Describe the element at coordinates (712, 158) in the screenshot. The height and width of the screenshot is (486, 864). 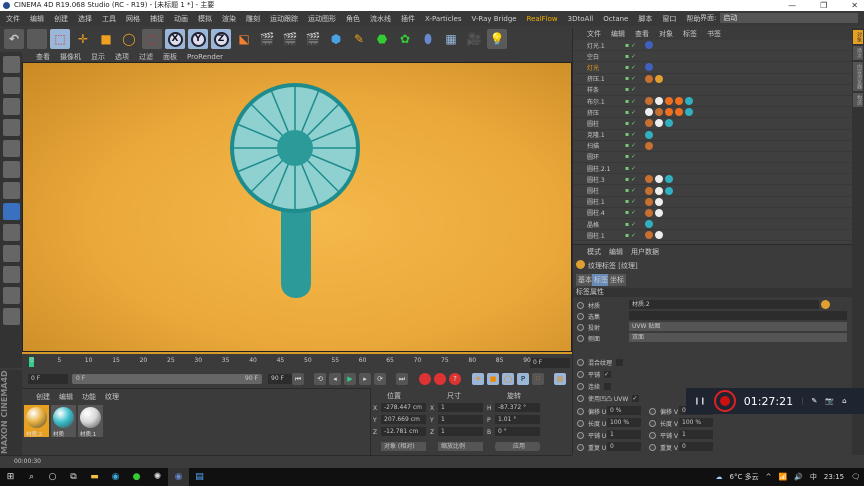
I see `object-row: 圆环 ▪ ✓` at that location.